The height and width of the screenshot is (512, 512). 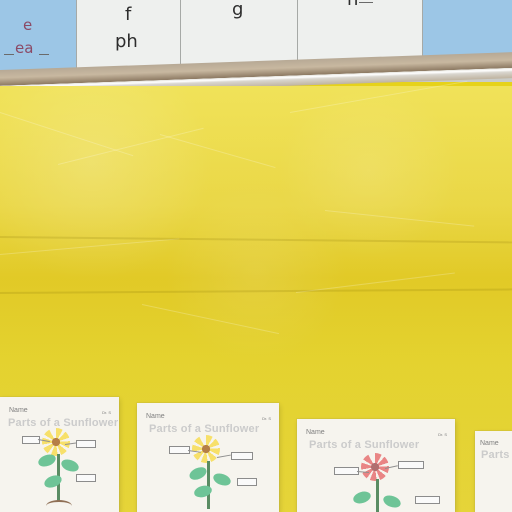 I want to click on sunflower-stem, so click(x=377, y=495).